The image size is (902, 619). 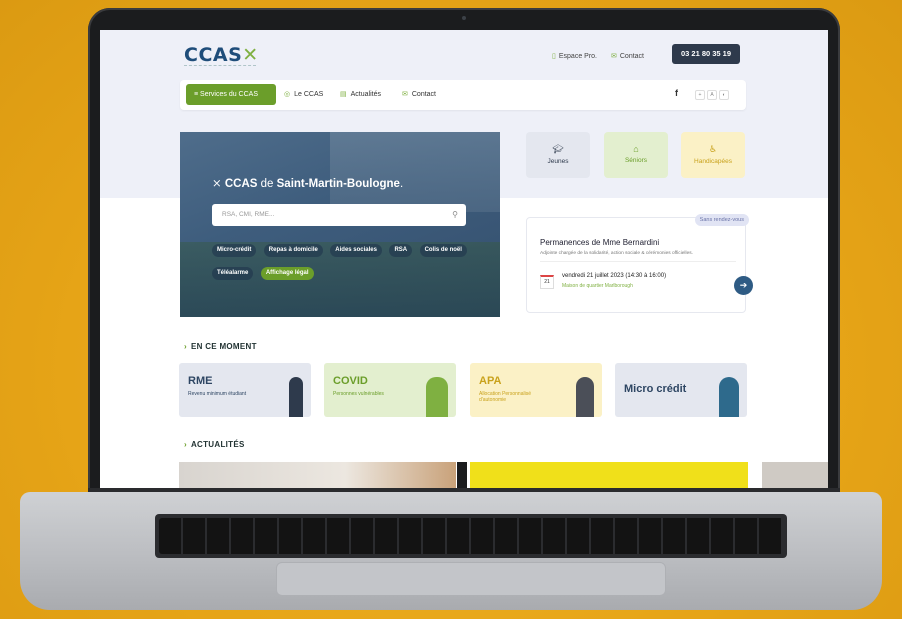 I want to click on permanence-title: Permanences de Mme Bernardini, so click(x=600, y=242).